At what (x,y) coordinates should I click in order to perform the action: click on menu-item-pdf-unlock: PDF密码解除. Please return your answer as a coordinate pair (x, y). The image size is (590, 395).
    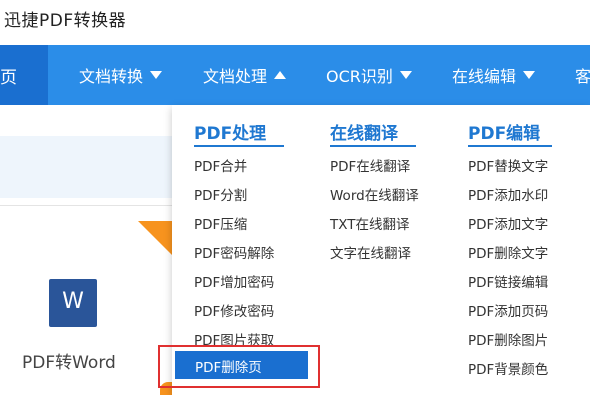
    Looking at the image, I should click on (234, 252).